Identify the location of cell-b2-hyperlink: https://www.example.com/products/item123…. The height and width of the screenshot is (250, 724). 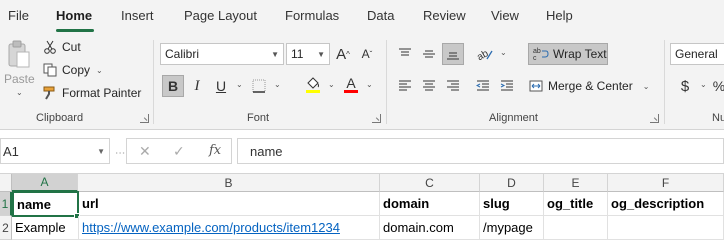
(229, 228).